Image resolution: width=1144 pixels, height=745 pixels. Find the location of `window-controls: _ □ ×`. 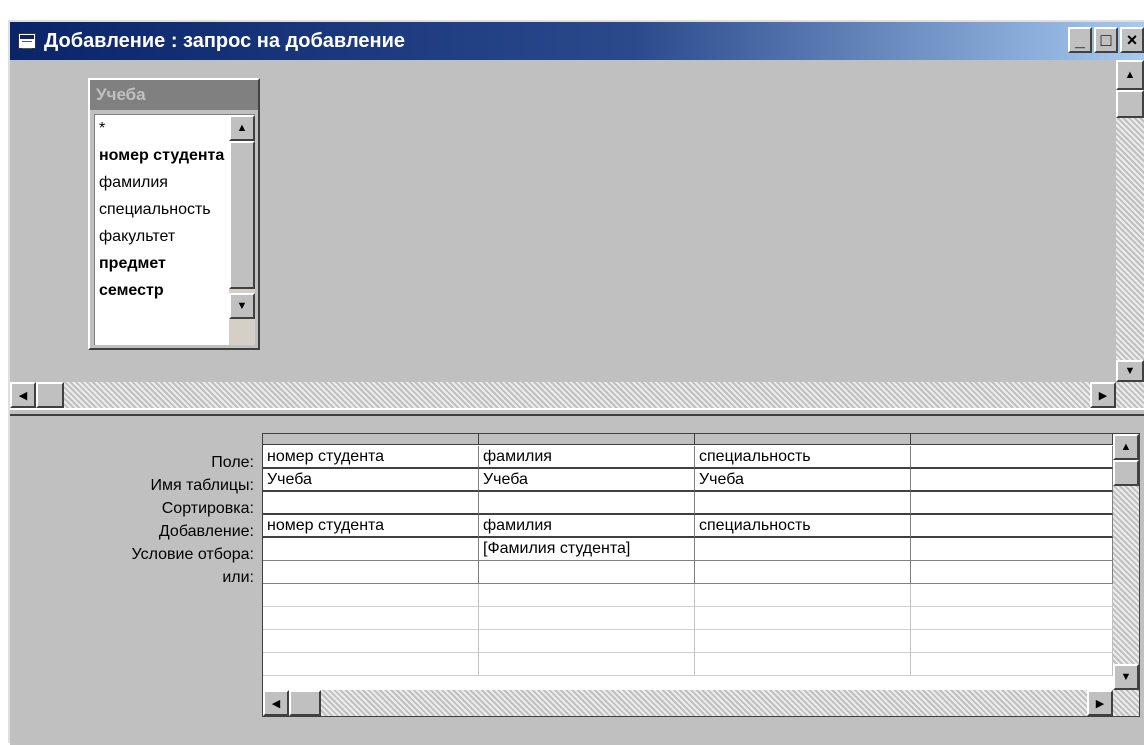

window-controls: _ □ × is located at coordinates (1106, 40).